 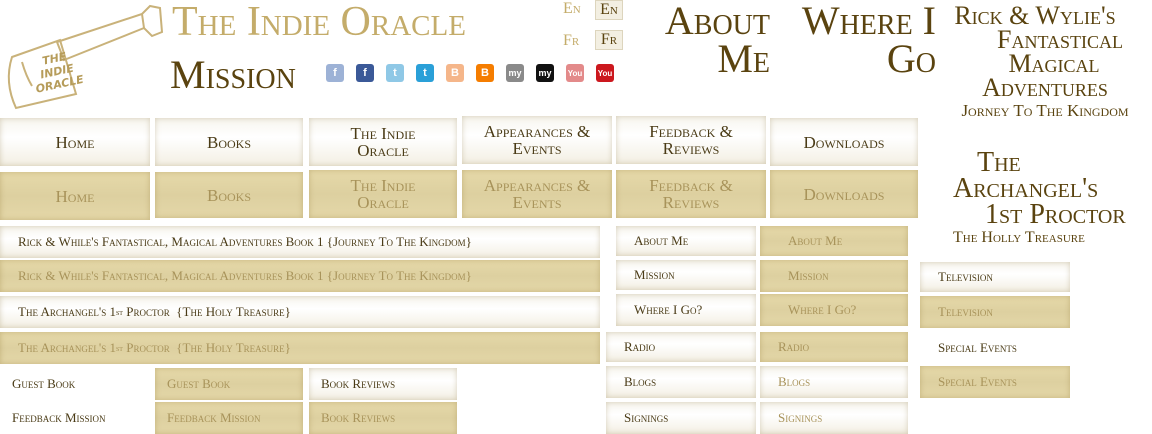 What do you see at coordinates (75, 384) in the screenshot?
I see `guest-book-link: Guest Book` at bounding box center [75, 384].